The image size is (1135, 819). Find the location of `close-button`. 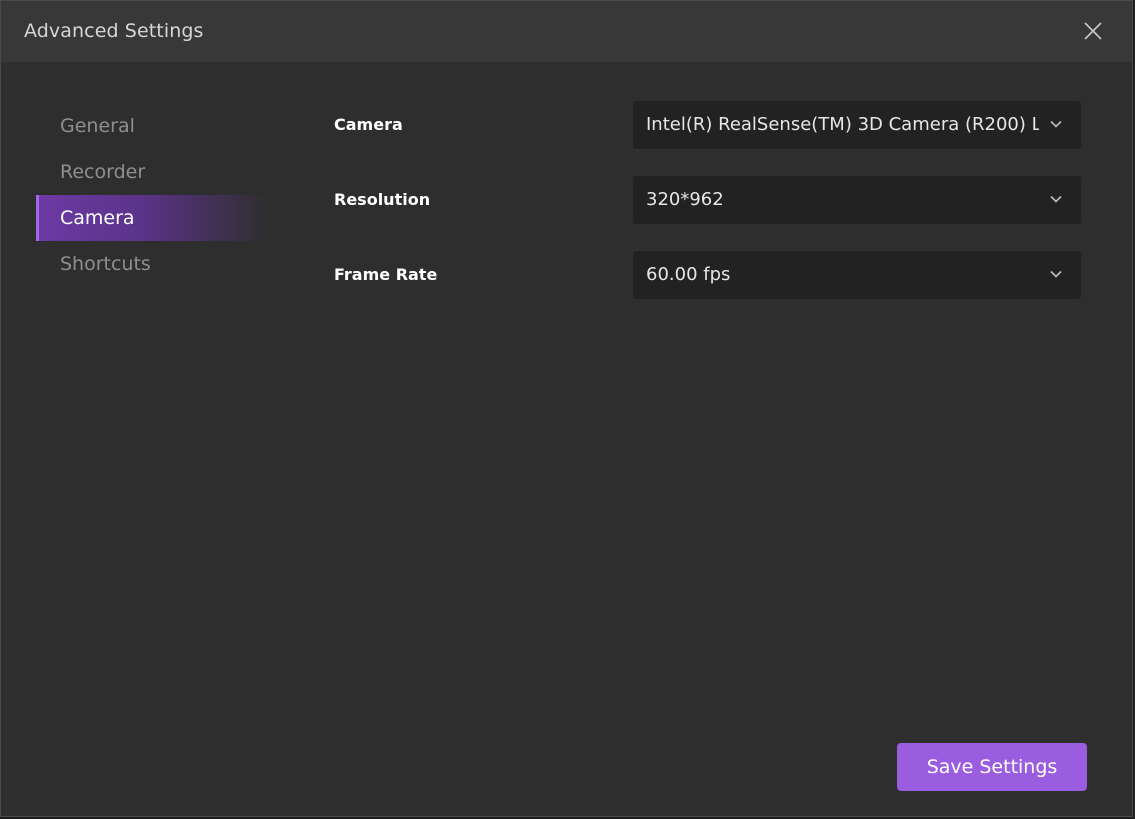

close-button is located at coordinates (1093, 31).